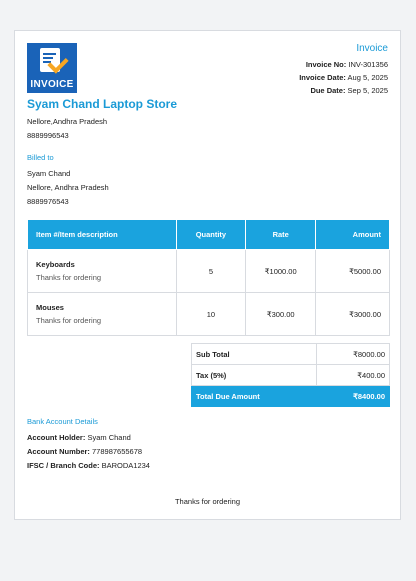  What do you see at coordinates (52, 68) in the screenshot?
I see `invoice-logo: INVOICE` at bounding box center [52, 68].